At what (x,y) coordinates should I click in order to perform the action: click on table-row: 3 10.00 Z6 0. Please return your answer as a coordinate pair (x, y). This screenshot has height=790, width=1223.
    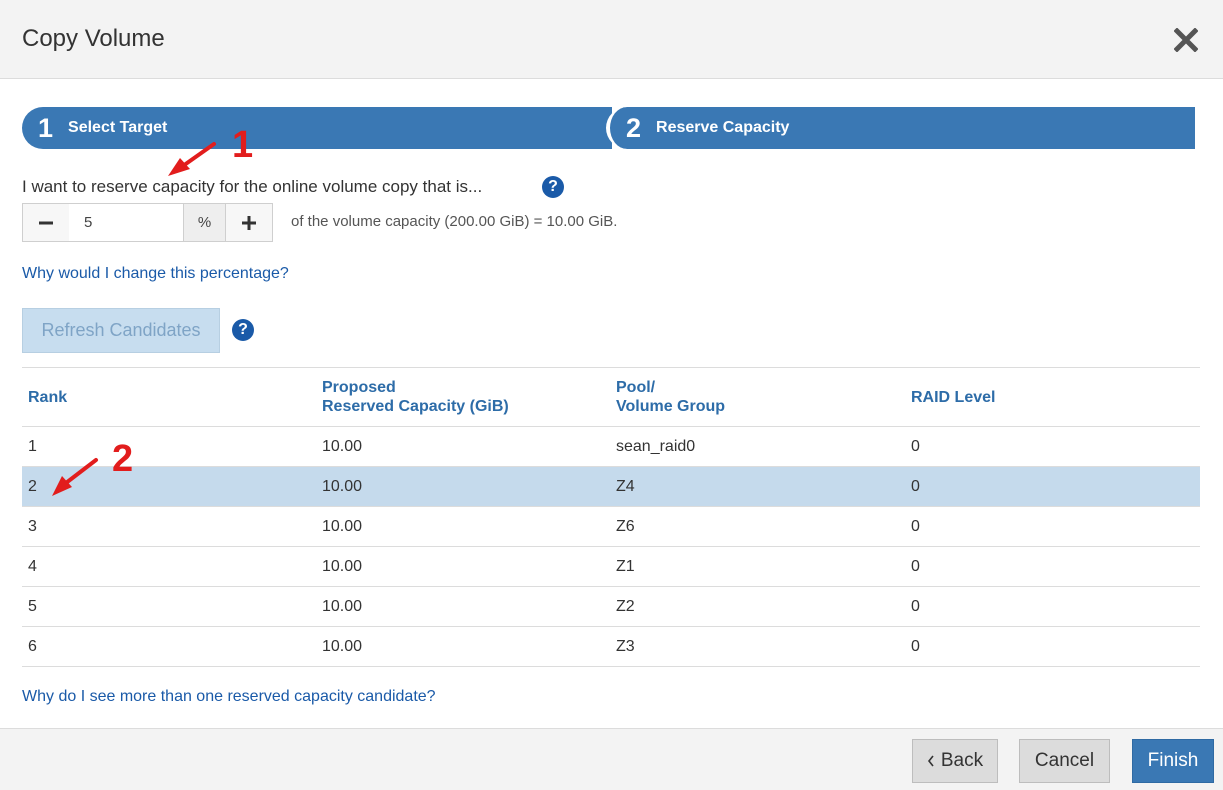
    Looking at the image, I should click on (611, 526).